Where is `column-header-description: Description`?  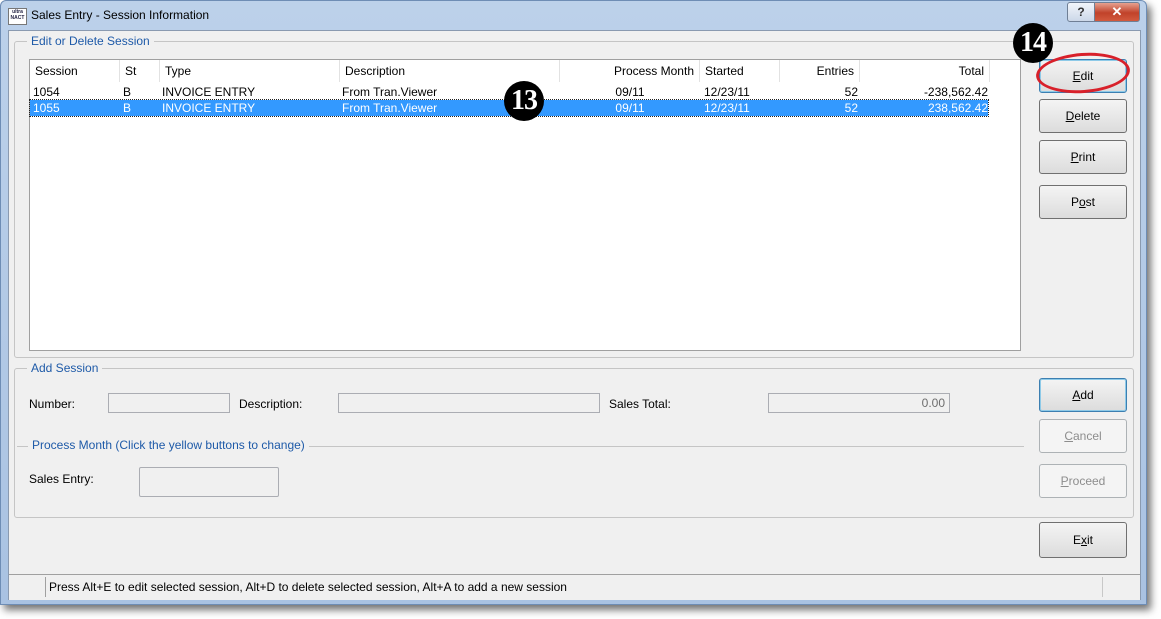 column-header-description: Description is located at coordinates (450, 71).